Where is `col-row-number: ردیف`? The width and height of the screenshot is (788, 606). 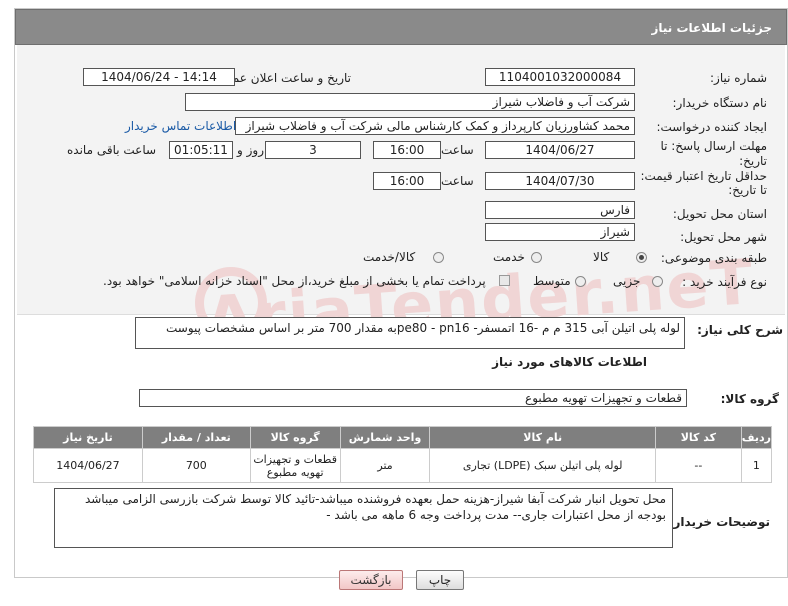 col-row-number: ردیف is located at coordinates (756, 437).